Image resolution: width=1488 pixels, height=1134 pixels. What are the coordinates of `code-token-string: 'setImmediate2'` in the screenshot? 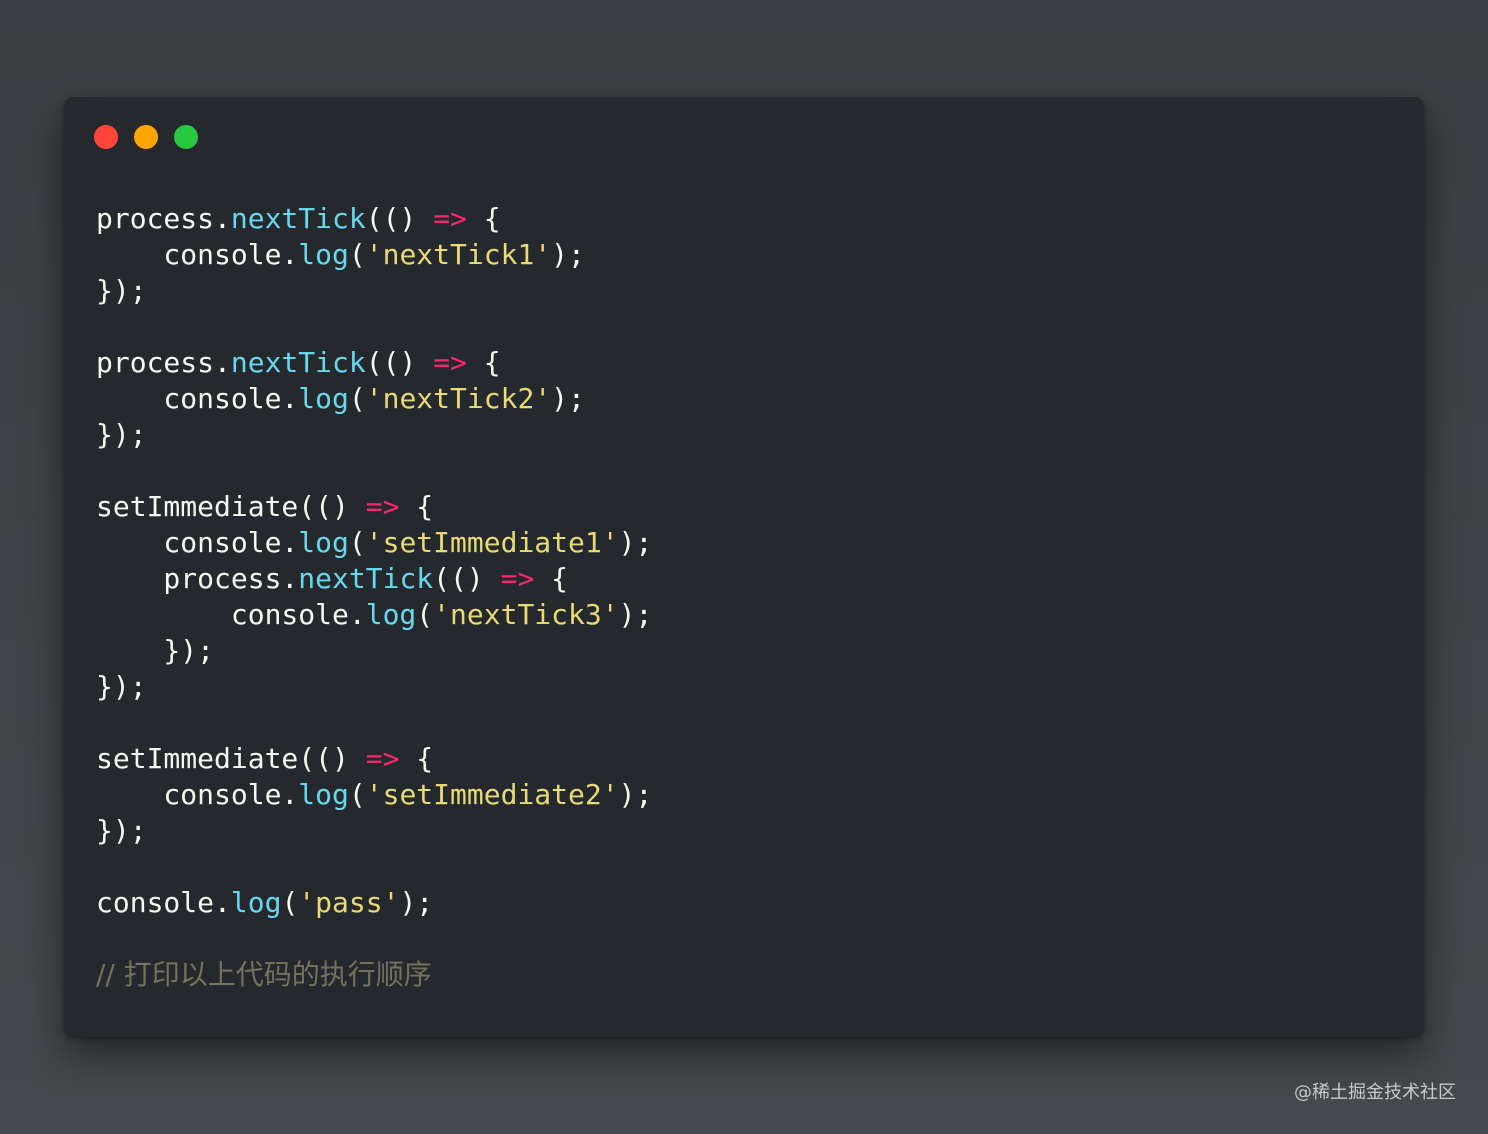 It's located at (492, 794).